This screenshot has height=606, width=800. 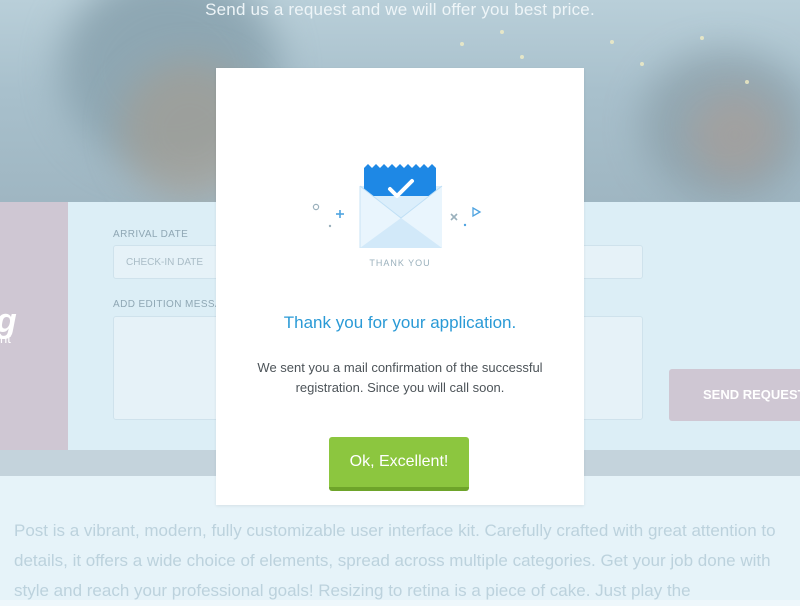 What do you see at coordinates (340, 214) in the screenshot?
I see `plus-icon` at bounding box center [340, 214].